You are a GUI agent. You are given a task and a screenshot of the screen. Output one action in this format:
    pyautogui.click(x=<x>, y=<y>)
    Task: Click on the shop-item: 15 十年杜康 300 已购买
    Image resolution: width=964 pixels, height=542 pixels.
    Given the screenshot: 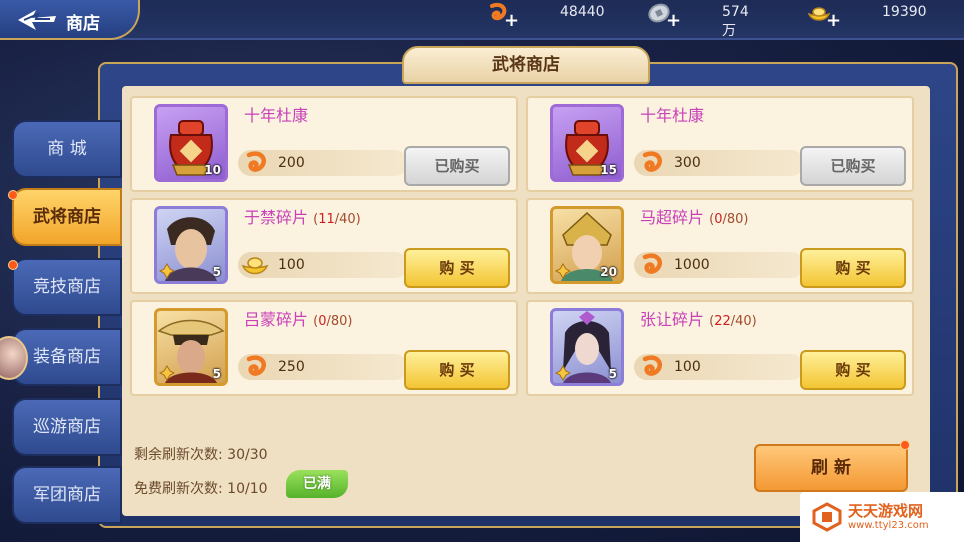 What is the action you would take?
    pyautogui.click(x=720, y=144)
    